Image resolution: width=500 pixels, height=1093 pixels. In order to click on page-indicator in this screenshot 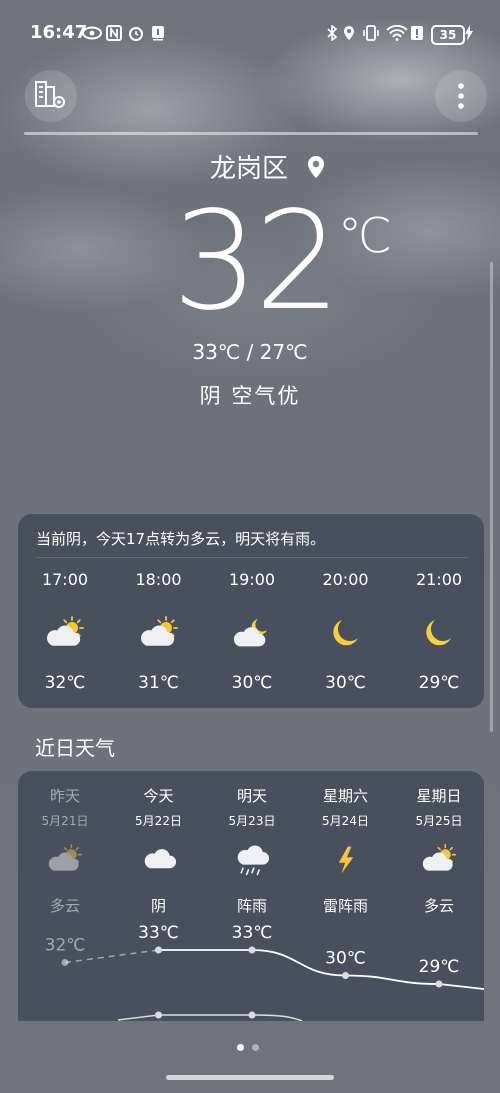, I will do `click(252, 1045)`.